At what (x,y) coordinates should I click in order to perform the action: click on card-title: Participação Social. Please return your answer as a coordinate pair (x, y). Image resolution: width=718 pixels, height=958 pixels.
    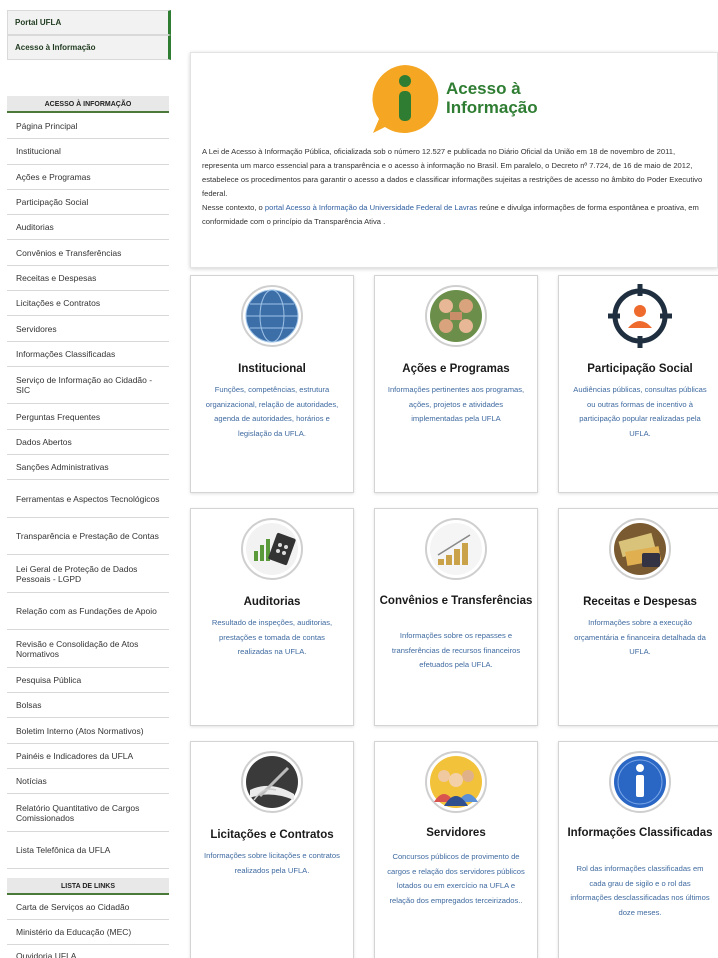
    Looking at the image, I should click on (640, 369).